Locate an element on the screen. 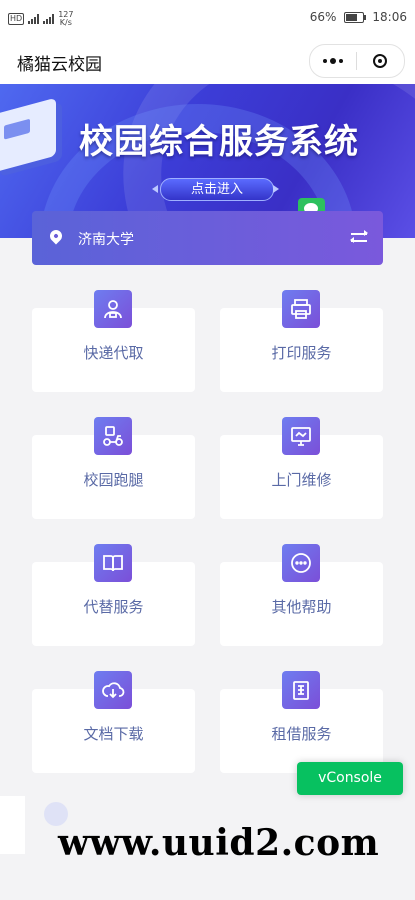 This screenshot has height=900, width=415. battery-percent: 66% is located at coordinates (323, 17).